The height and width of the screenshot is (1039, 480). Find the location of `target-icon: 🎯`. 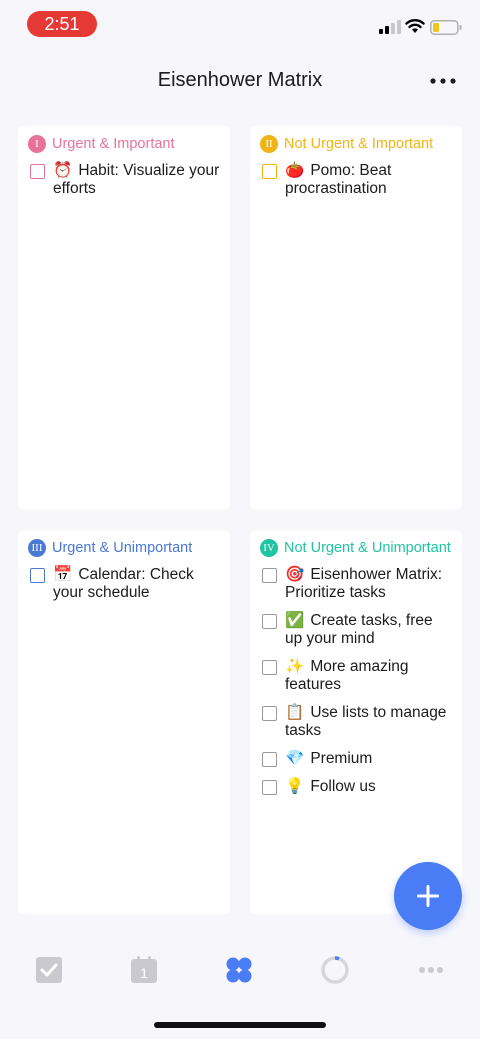

target-icon: 🎯 is located at coordinates (295, 574).